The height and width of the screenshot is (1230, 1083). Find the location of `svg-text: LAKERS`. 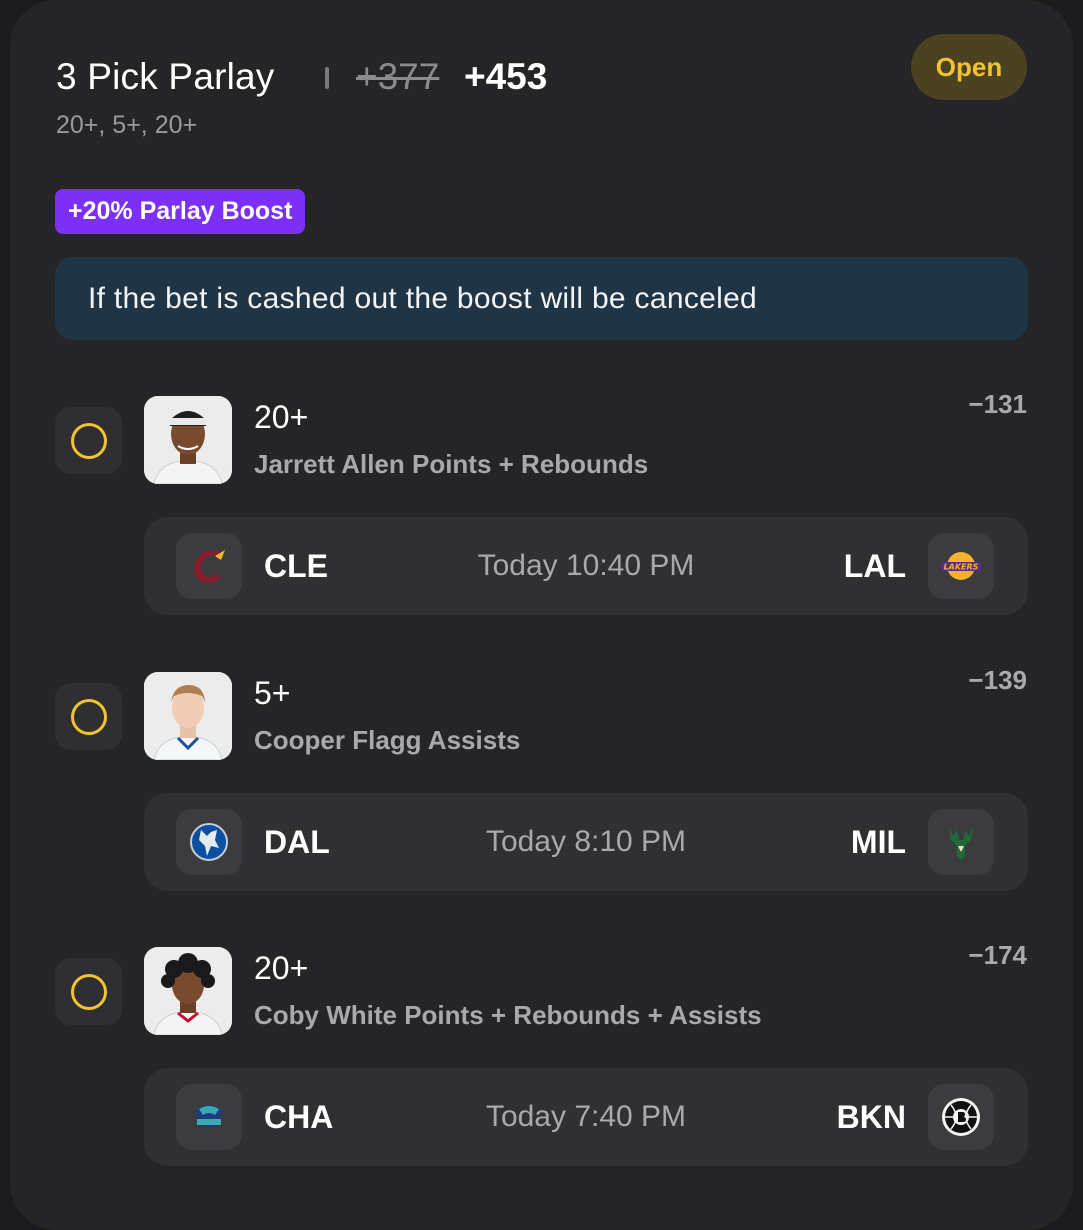

svg-text: LAKERS is located at coordinates (961, 567).